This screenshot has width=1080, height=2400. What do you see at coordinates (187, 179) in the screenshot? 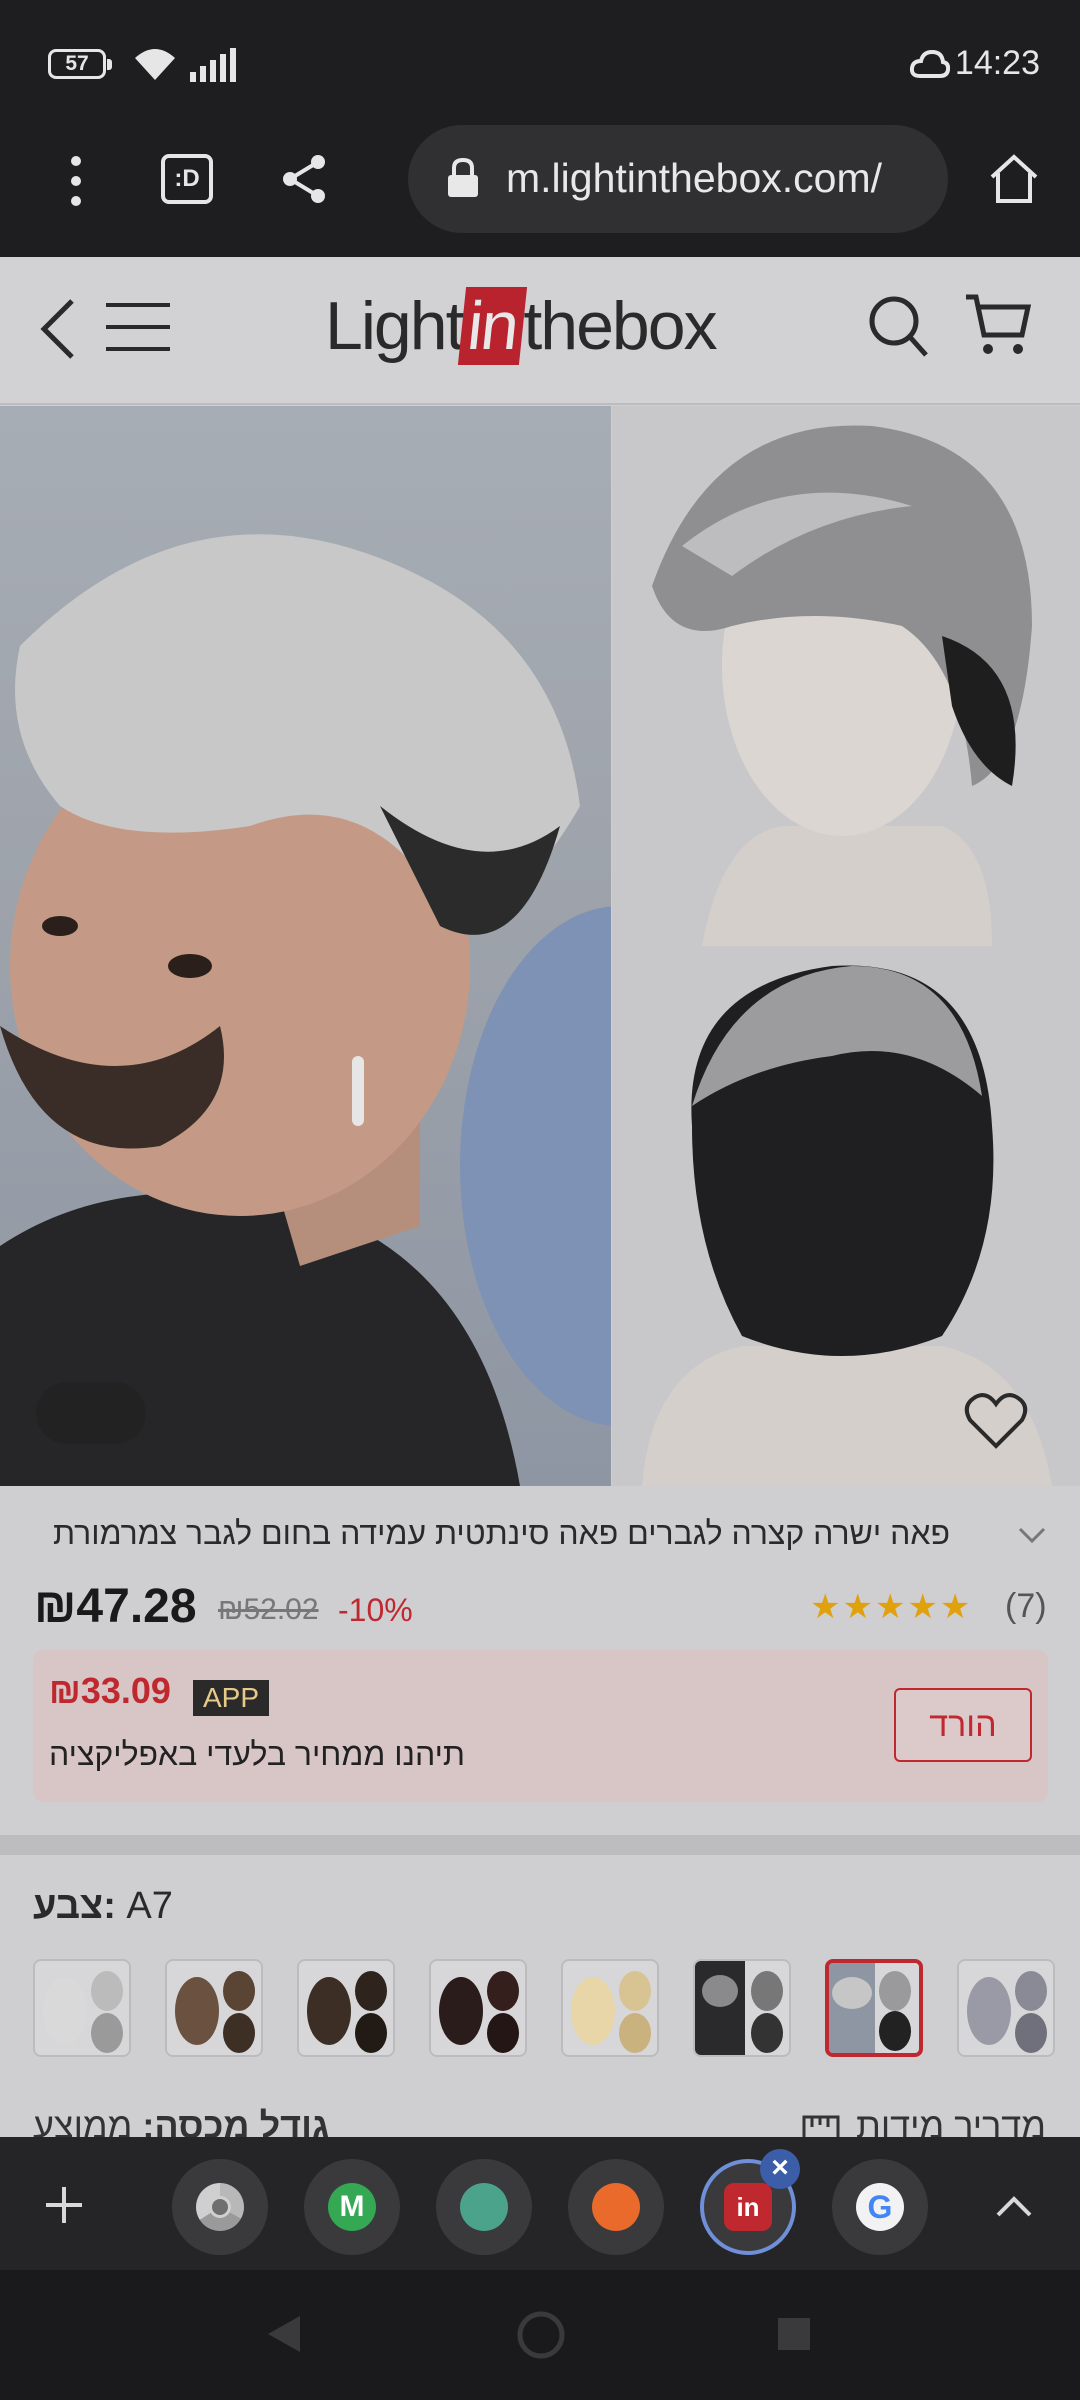
I see `desktop-mode-icon: :D` at bounding box center [187, 179].